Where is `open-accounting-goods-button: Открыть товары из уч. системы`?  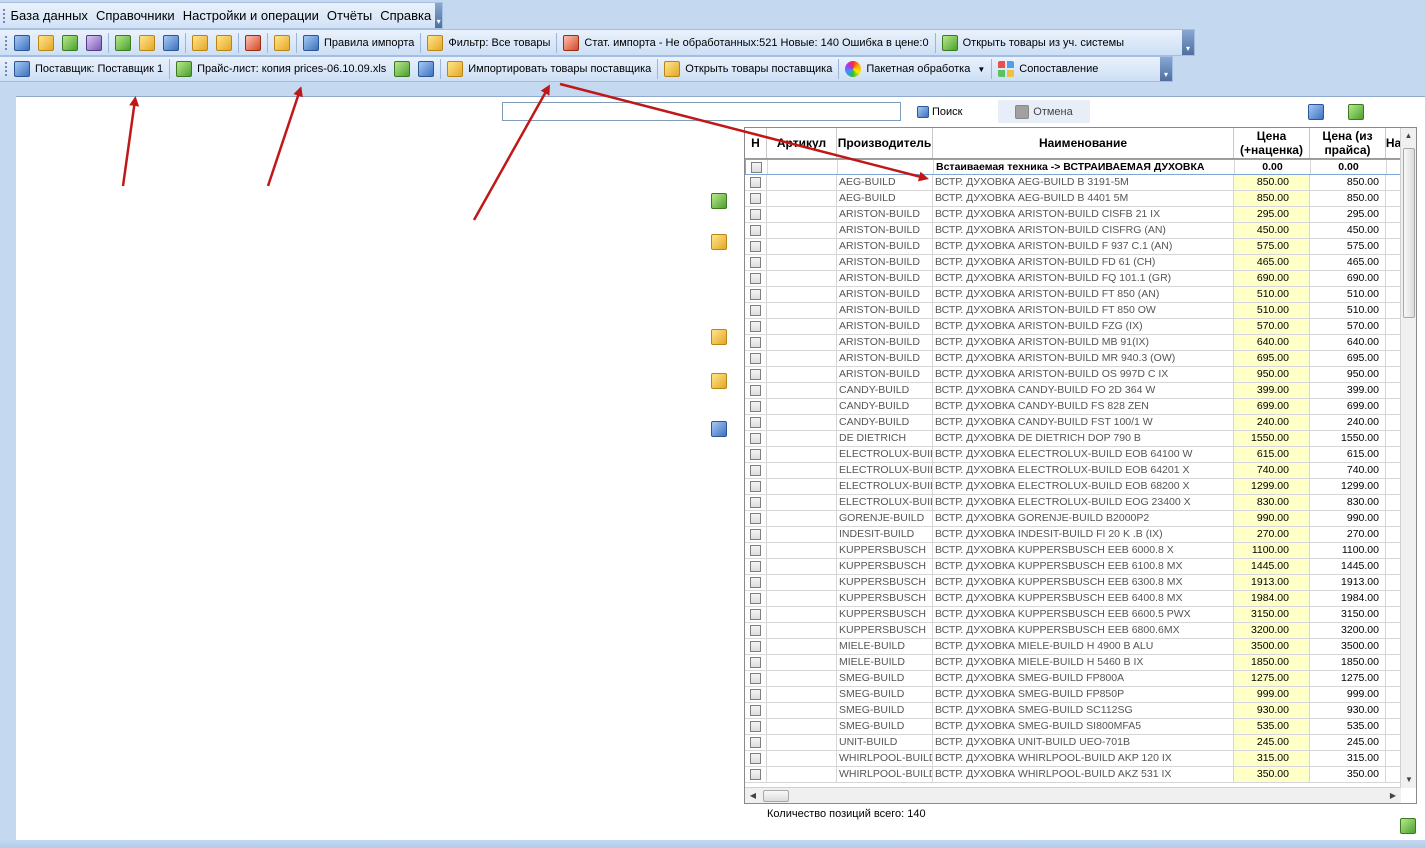 open-accounting-goods-button: Открыть товары из уч. системы is located at coordinates (1033, 43).